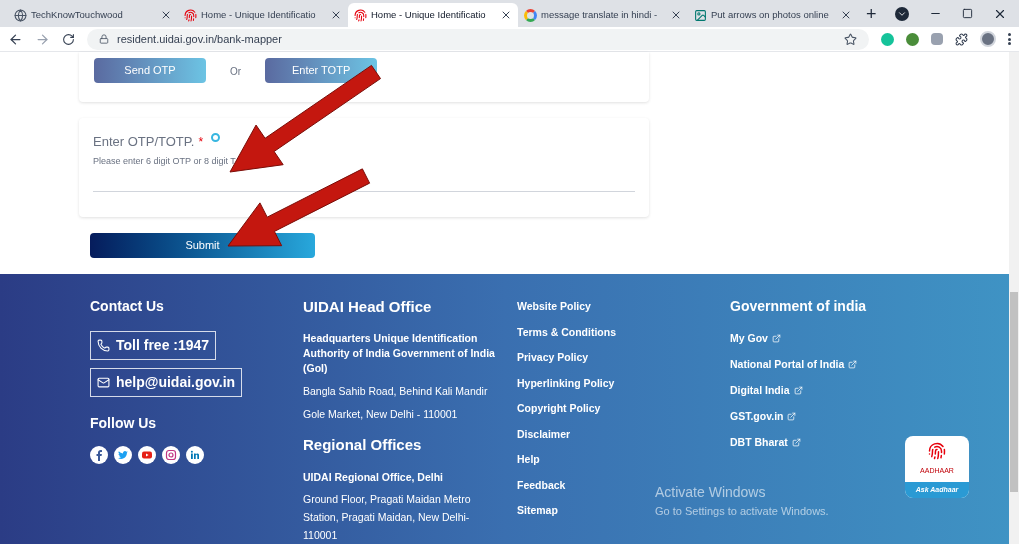 The image size is (1019, 544). Describe the element at coordinates (1014, 298) in the screenshot. I see `scrollbar` at that location.